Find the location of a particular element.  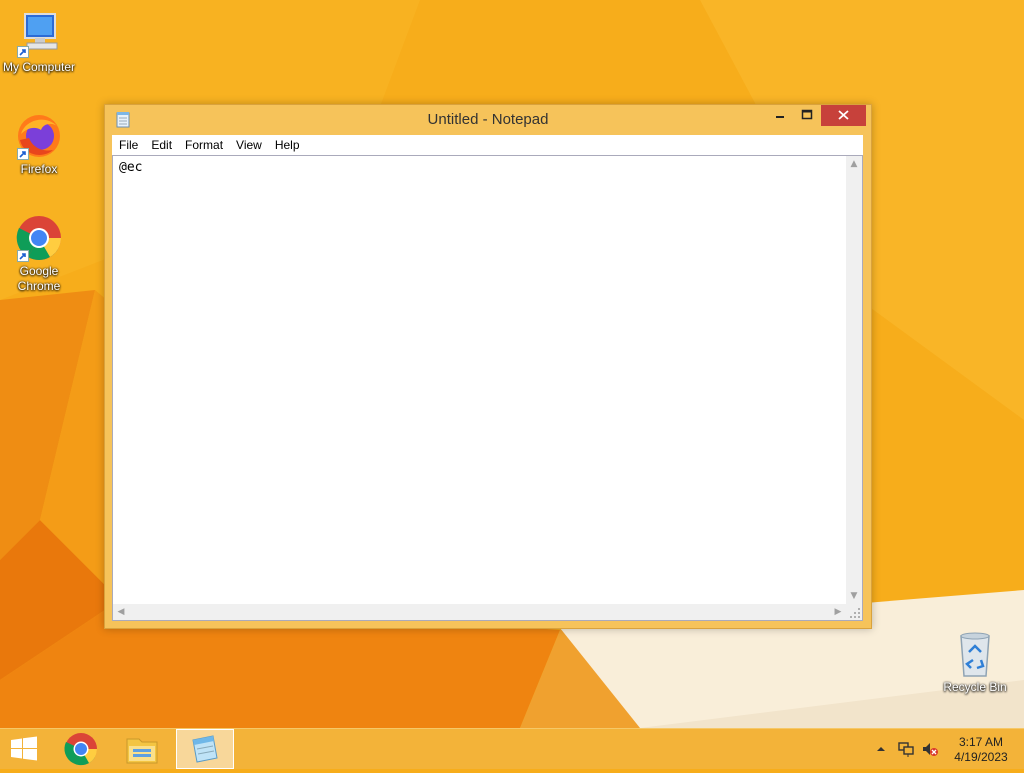

scroll-right-icon: ▶ is located at coordinates (838, 612).